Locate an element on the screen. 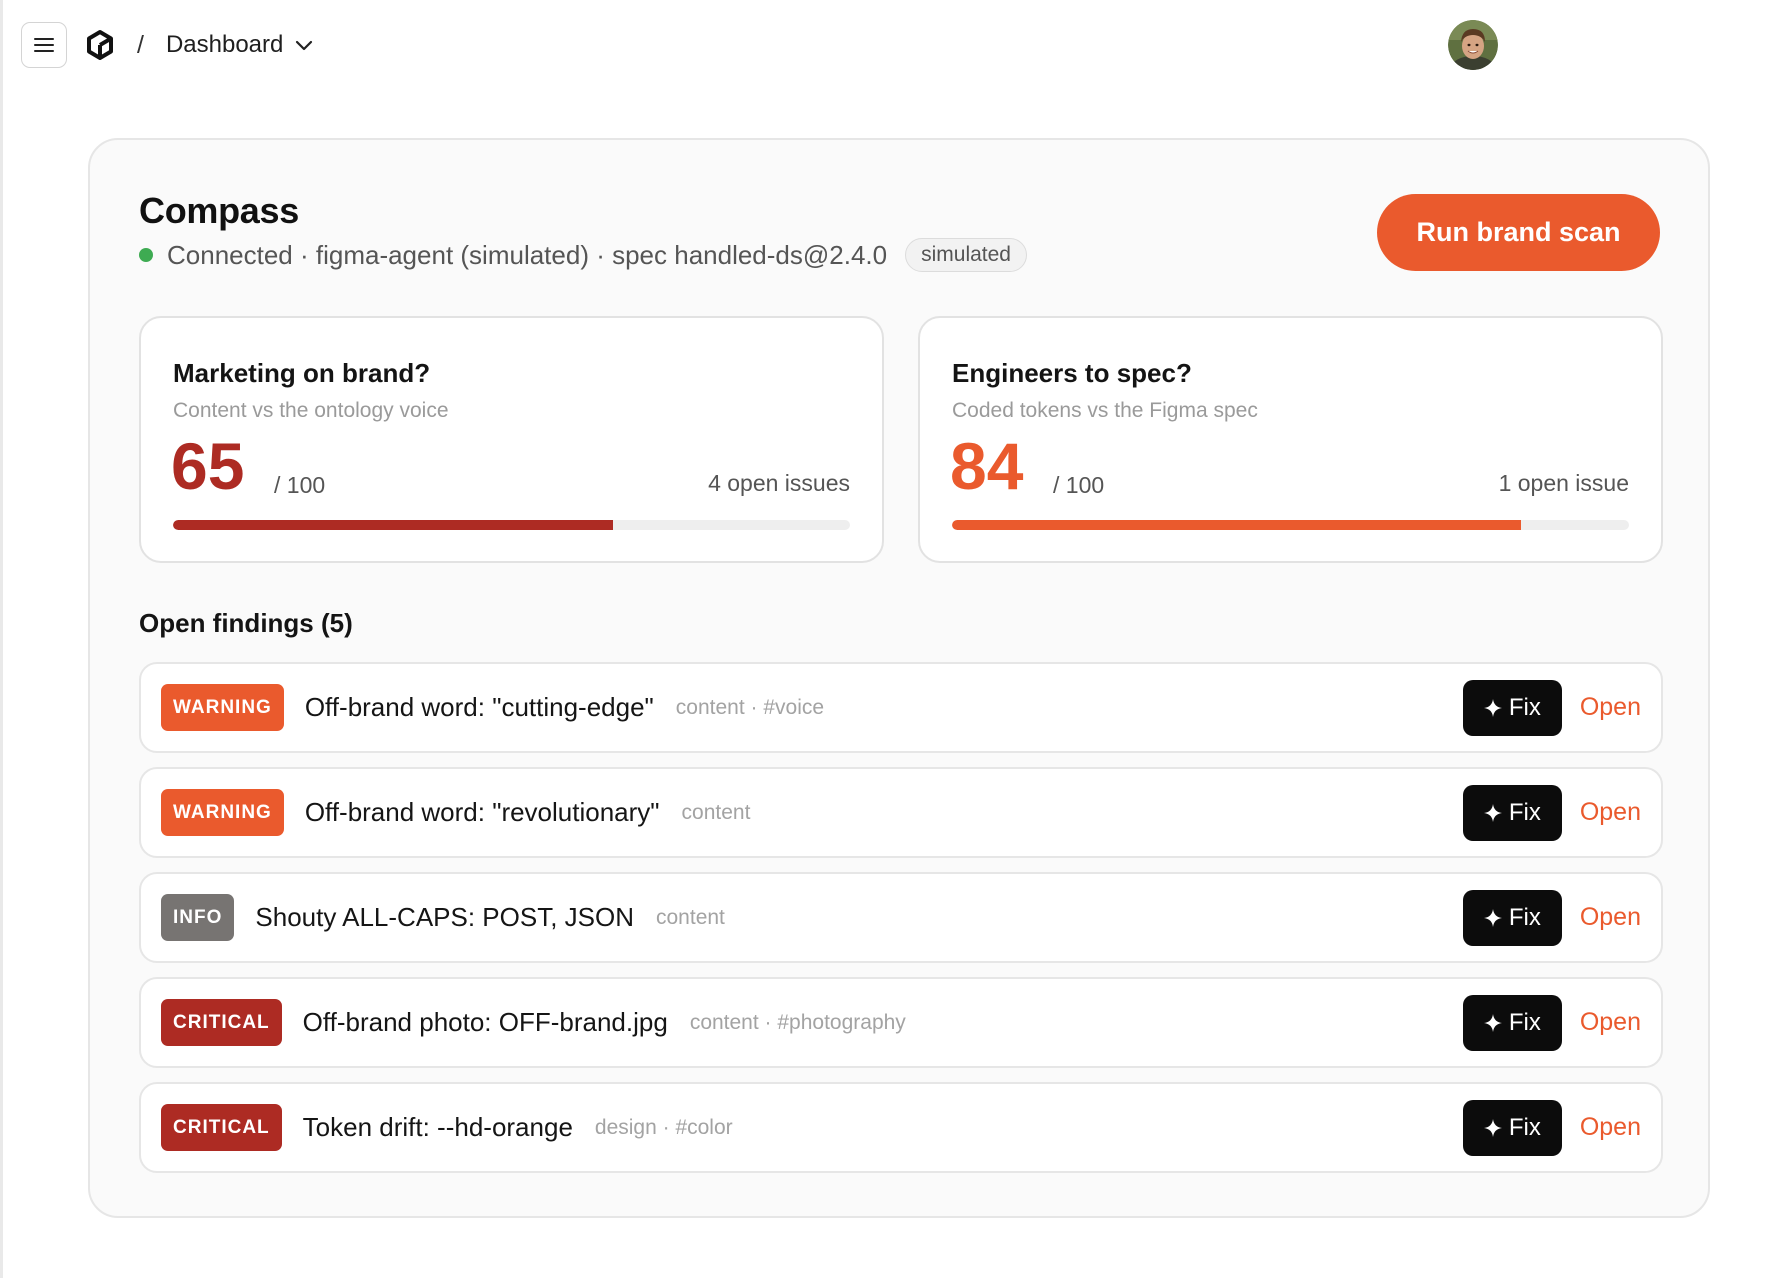 The height and width of the screenshot is (1278, 1782). score-title: Marketing on brand? is located at coordinates (302, 373).